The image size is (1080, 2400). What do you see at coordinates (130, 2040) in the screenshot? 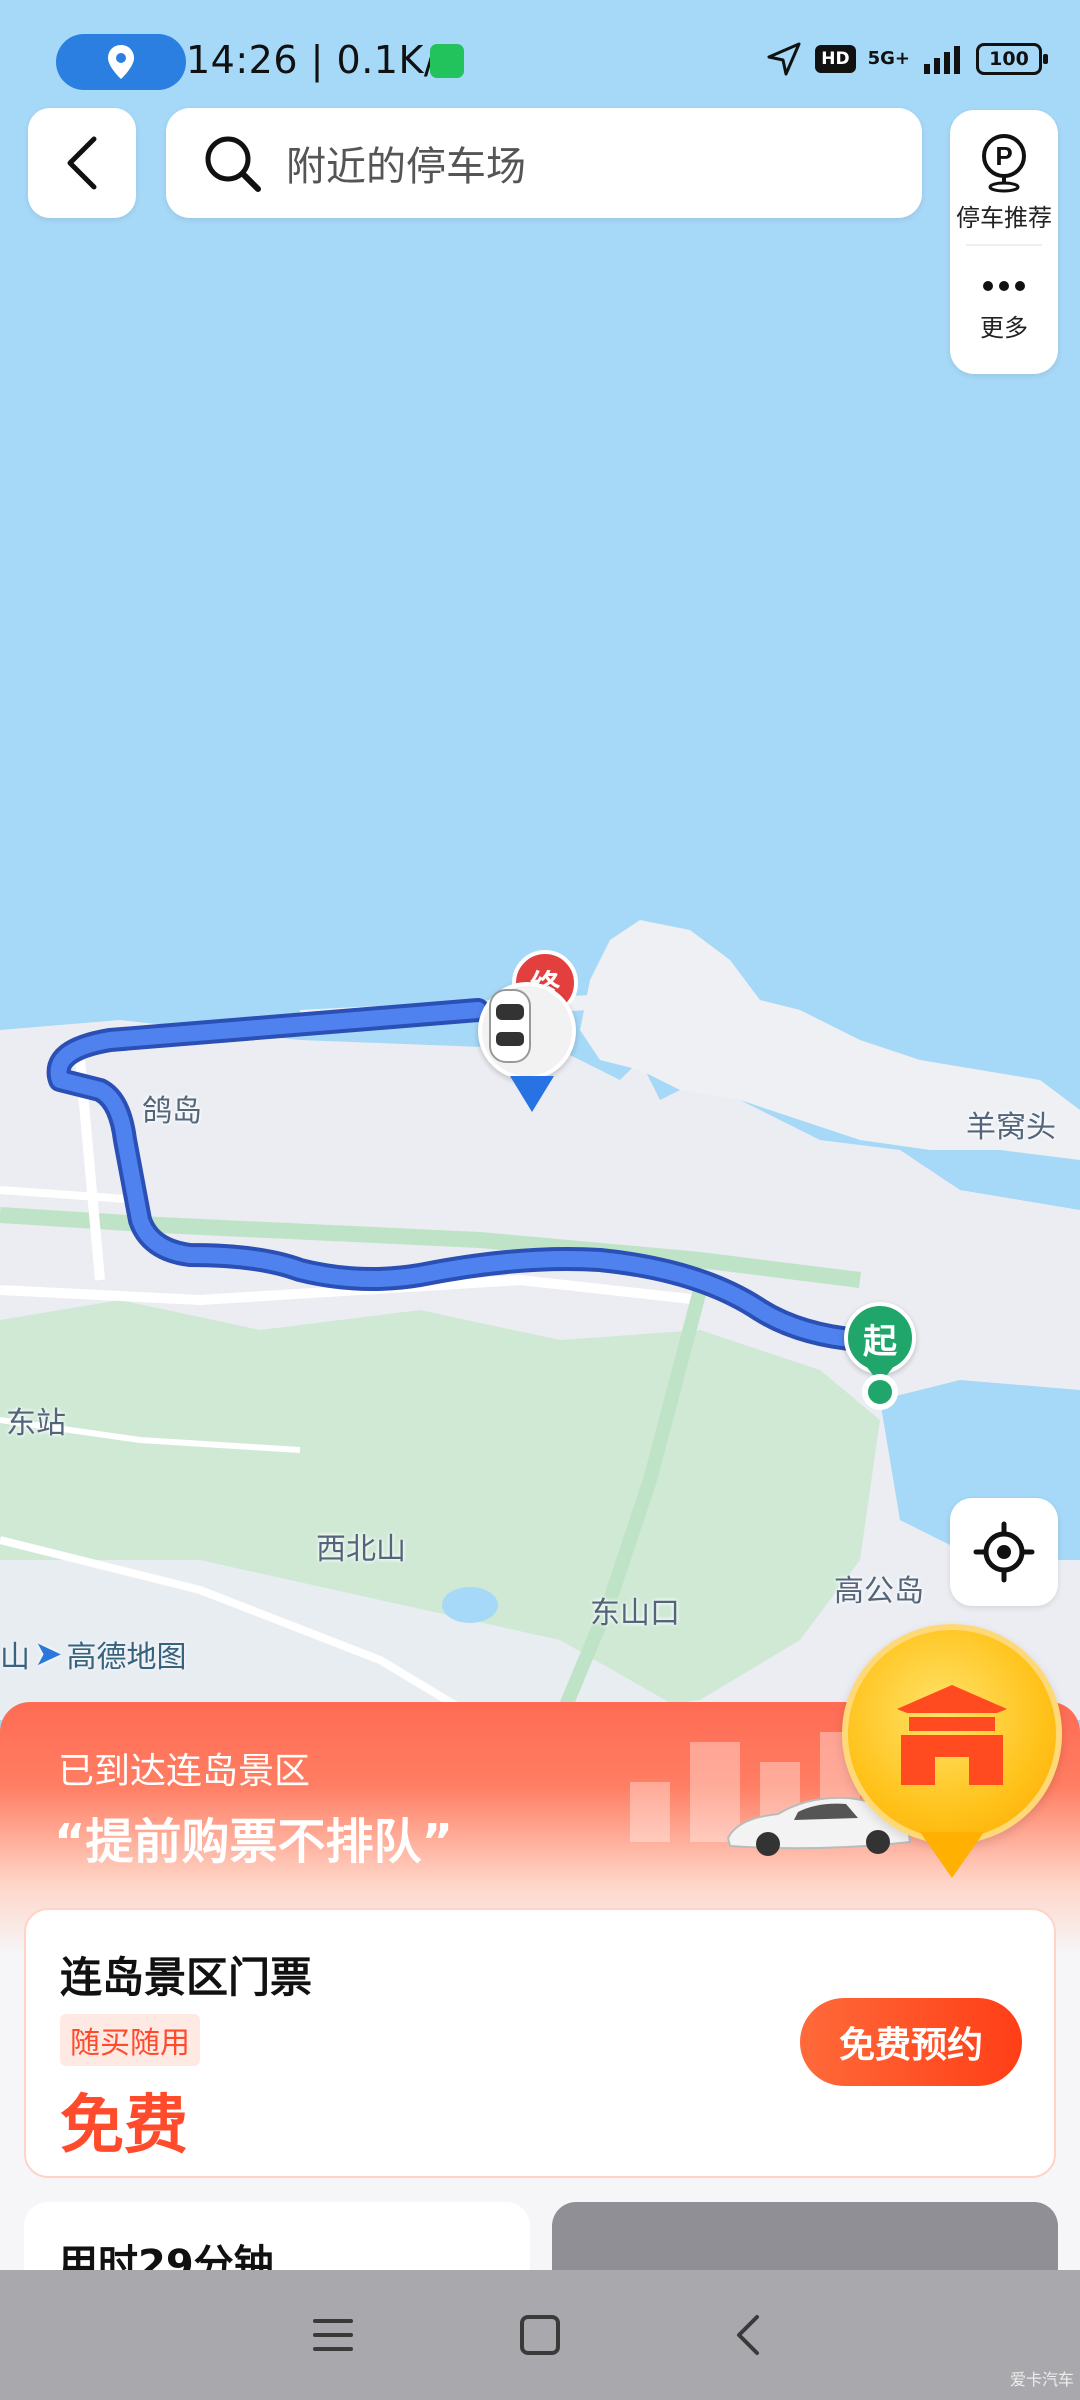
I see `ticket-tag: 随买随用` at bounding box center [130, 2040].